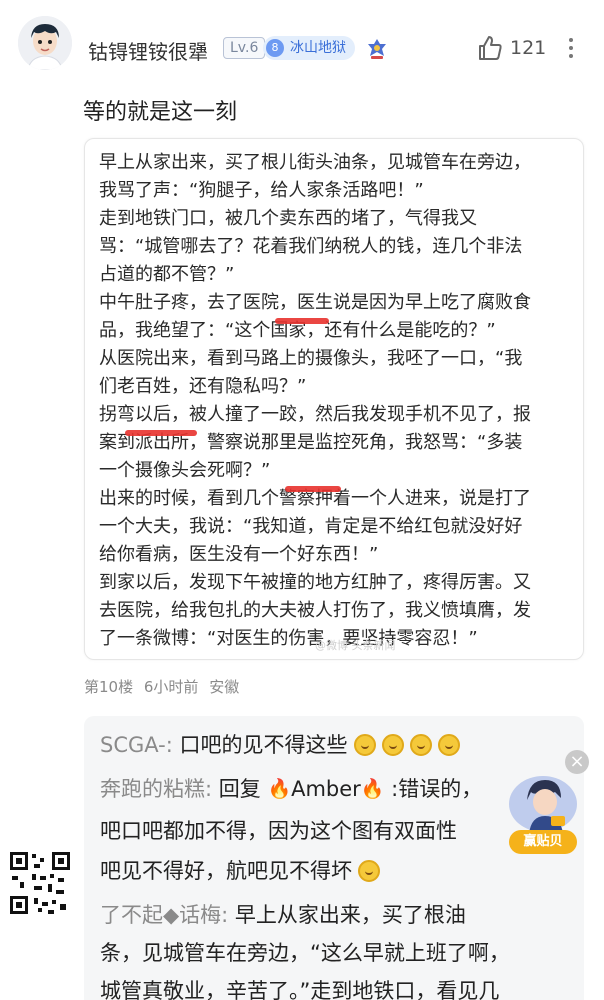 The image size is (604, 1000). Describe the element at coordinates (244, 48) in the screenshot. I see `level-badge: Lv.6` at that location.